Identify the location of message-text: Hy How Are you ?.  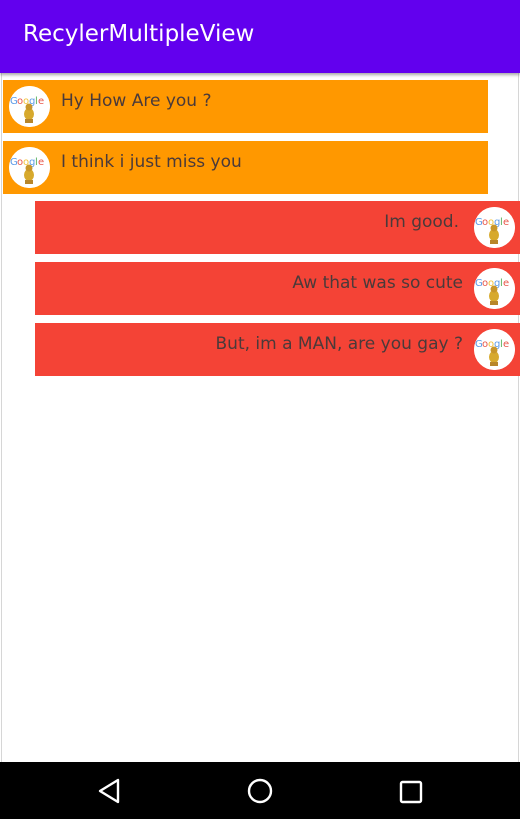
(136, 101).